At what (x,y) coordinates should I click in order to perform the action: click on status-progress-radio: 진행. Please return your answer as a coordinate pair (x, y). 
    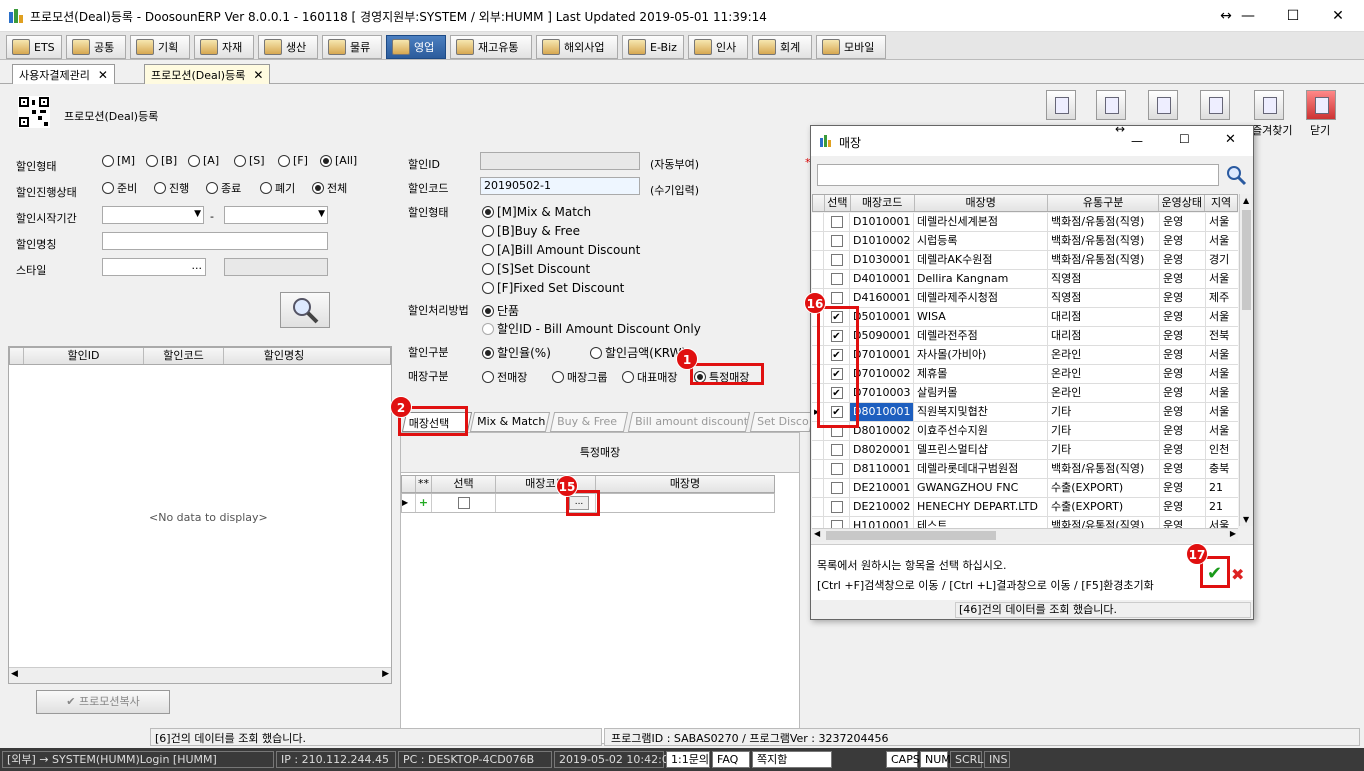
    Looking at the image, I should click on (171, 188).